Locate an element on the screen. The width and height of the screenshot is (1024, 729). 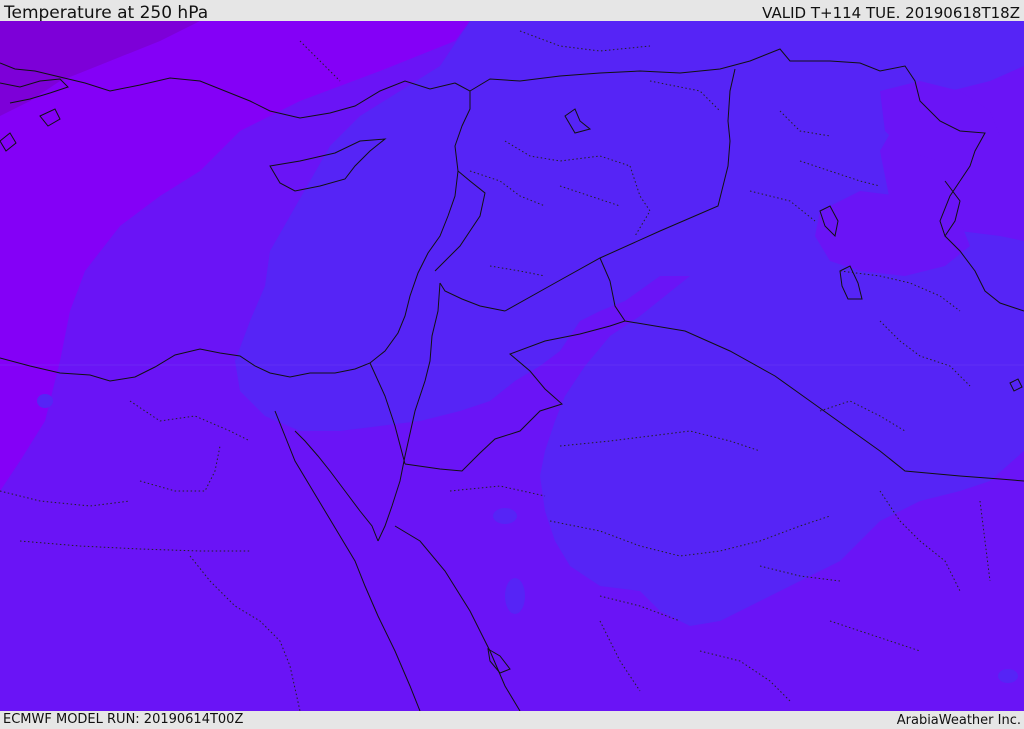
map-title: Temperature at 250 hPa is located at coordinates (106, 13).